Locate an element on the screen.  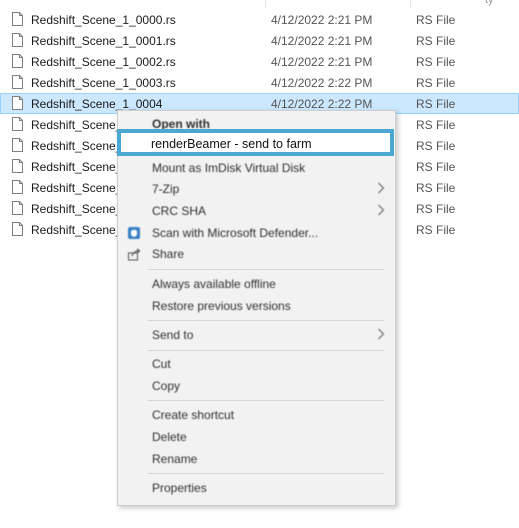
menu-item-cut: Cut is located at coordinates (256, 364).